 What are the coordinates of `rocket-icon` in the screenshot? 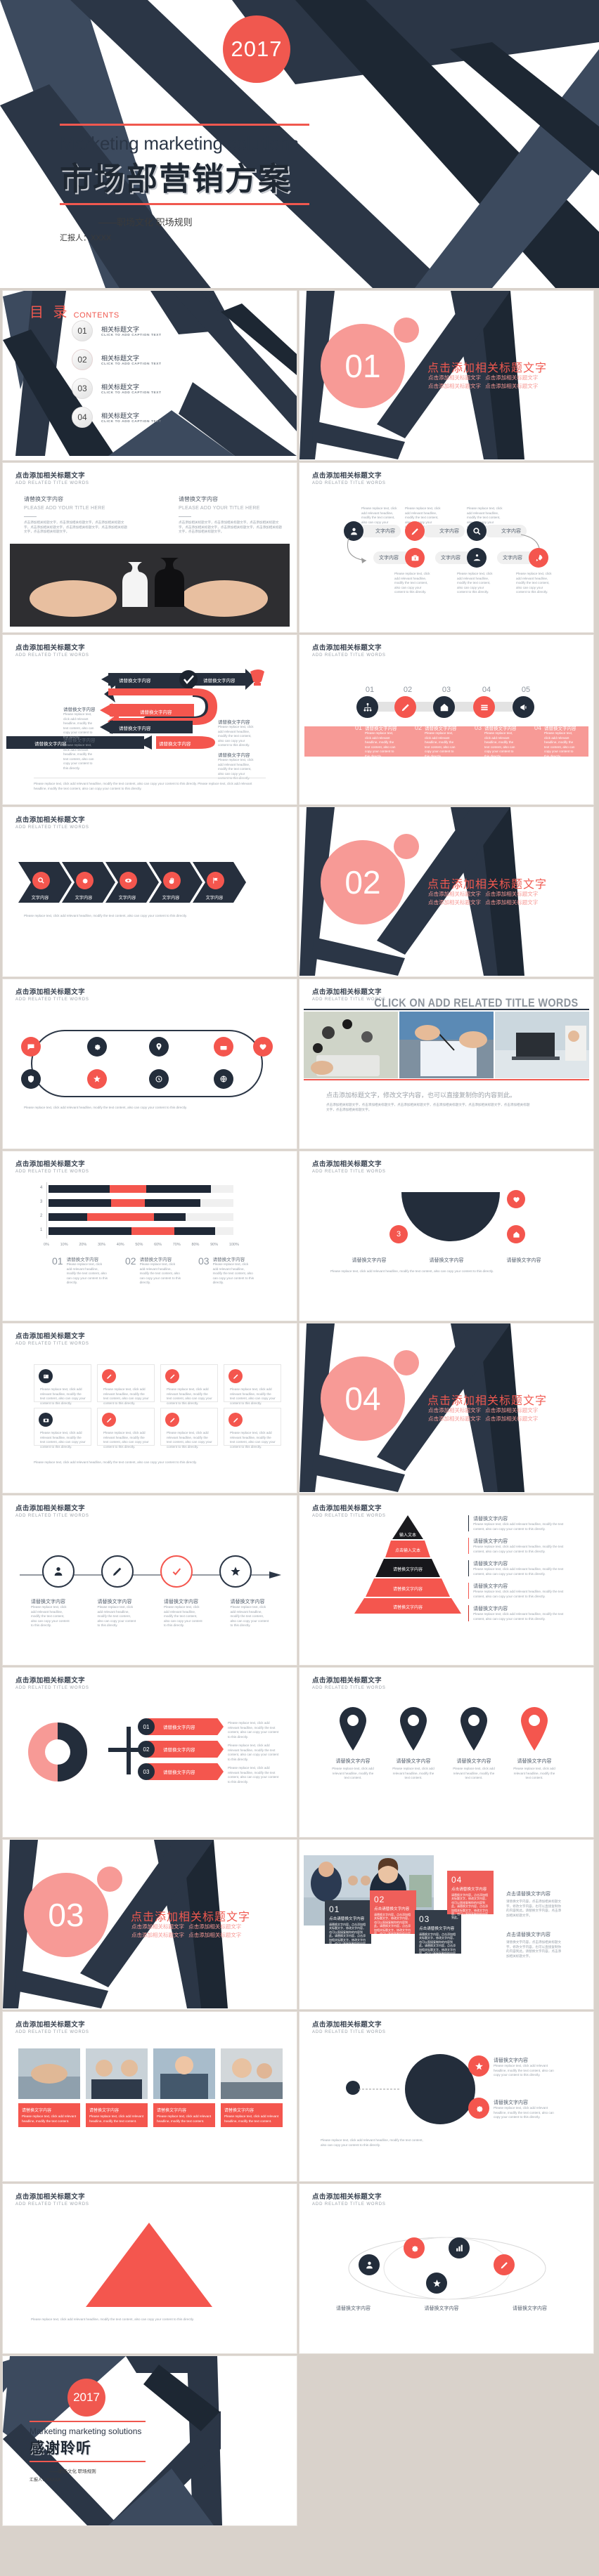 It's located at (538, 558).